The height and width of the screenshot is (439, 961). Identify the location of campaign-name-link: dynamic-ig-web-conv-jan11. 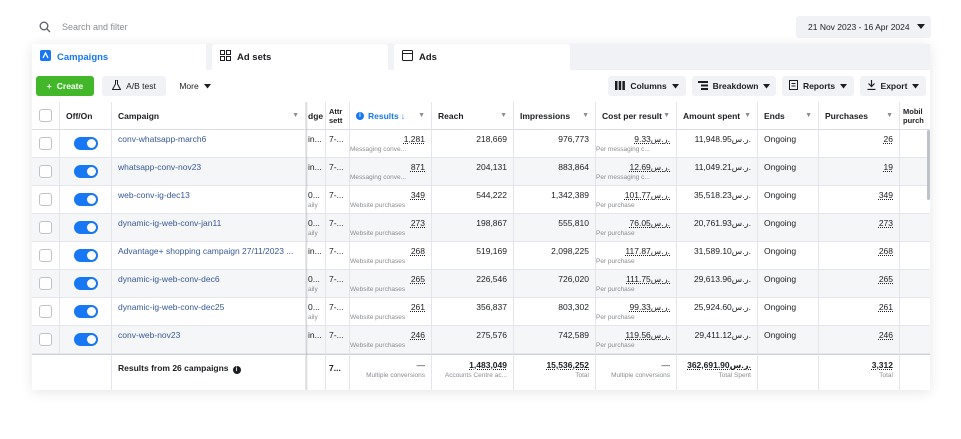
(211, 223).